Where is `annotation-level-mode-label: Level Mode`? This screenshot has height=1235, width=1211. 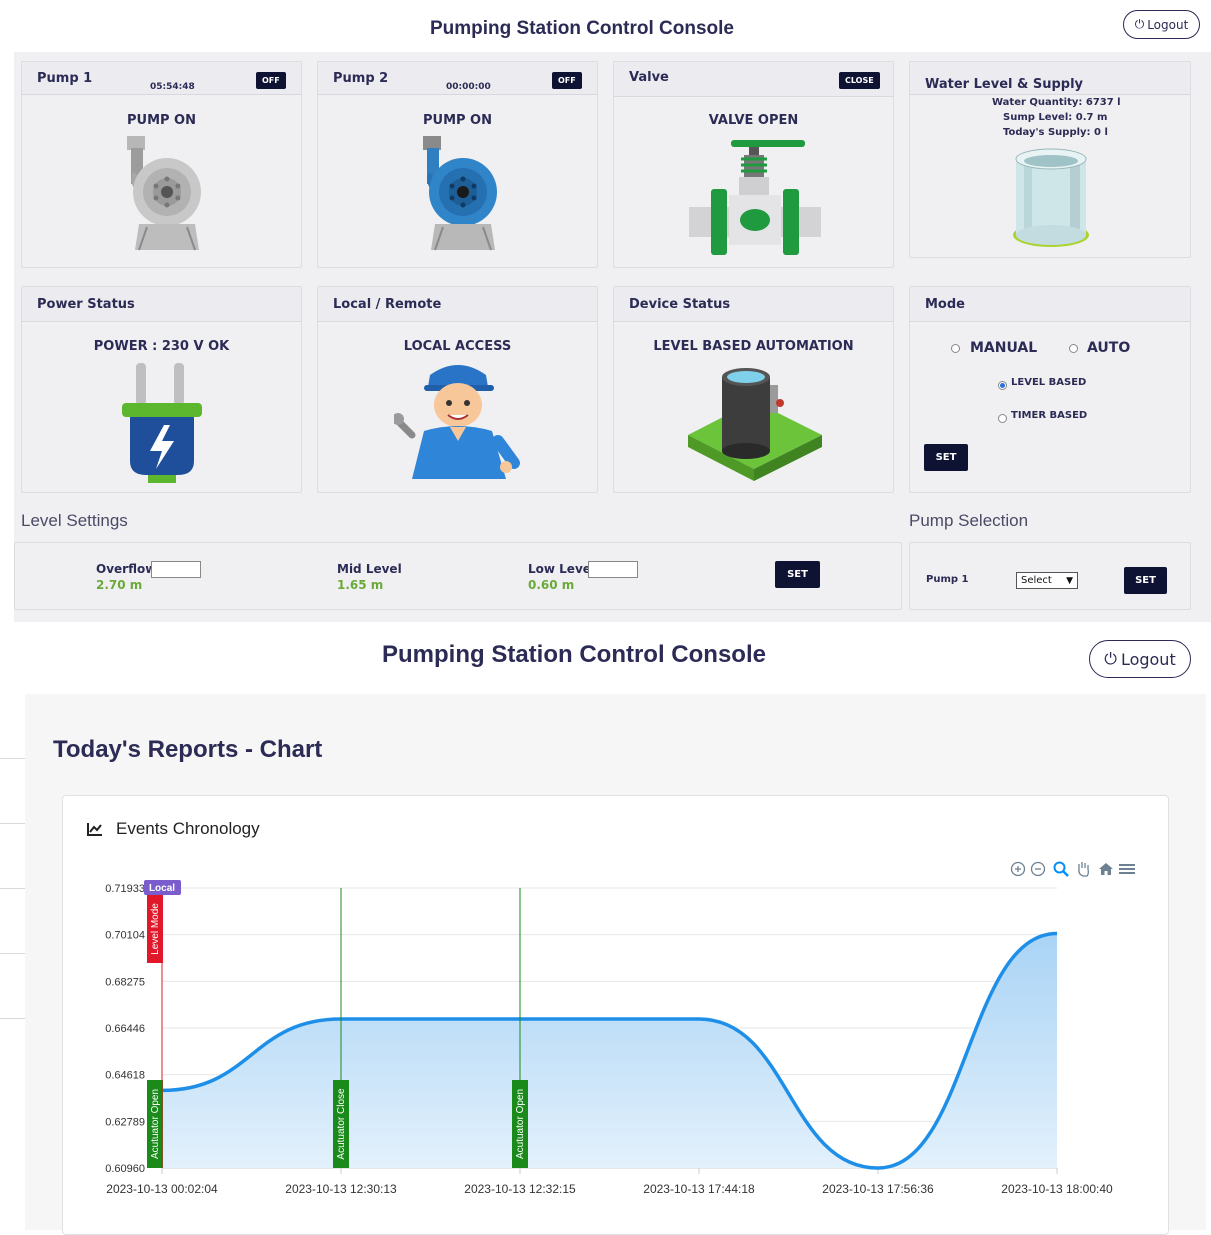
annotation-level-mode-label: Level Mode is located at coordinates (155, 929).